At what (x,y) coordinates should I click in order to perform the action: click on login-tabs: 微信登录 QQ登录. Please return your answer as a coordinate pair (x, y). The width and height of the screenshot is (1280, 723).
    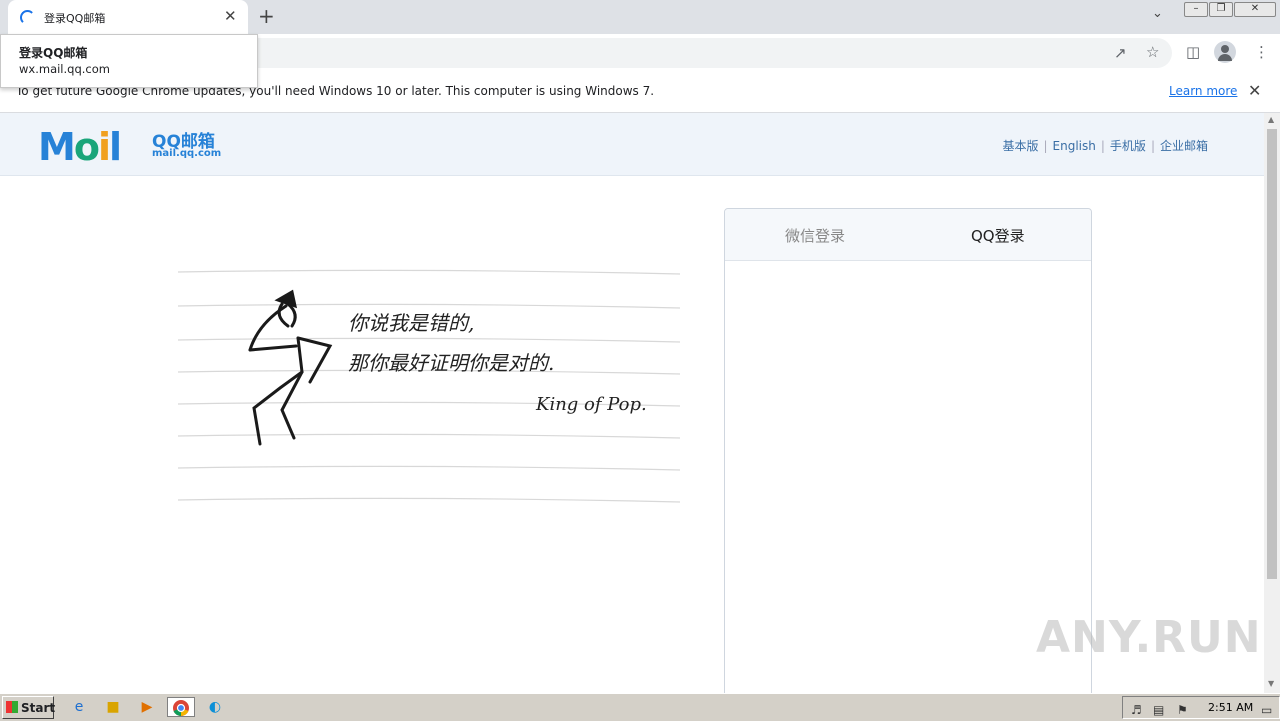
    Looking at the image, I should click on (908, 235).